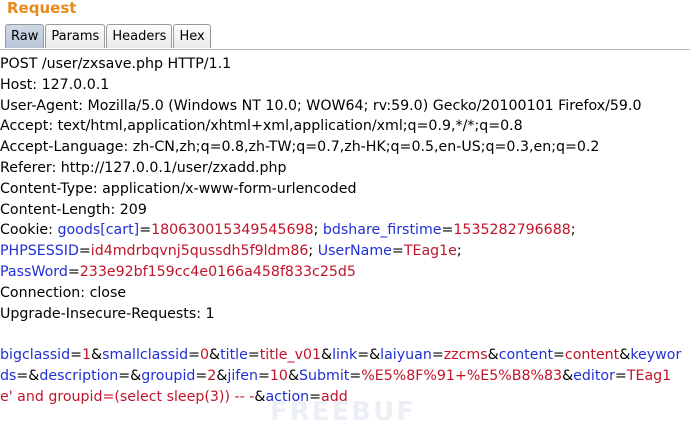 The image size is (690, 427). What do you see at coordinates (462, 375) in the screenshot?
I see `param-value: %E5%8F%91+%E5%B8%83` at bounding box center [462, 375].